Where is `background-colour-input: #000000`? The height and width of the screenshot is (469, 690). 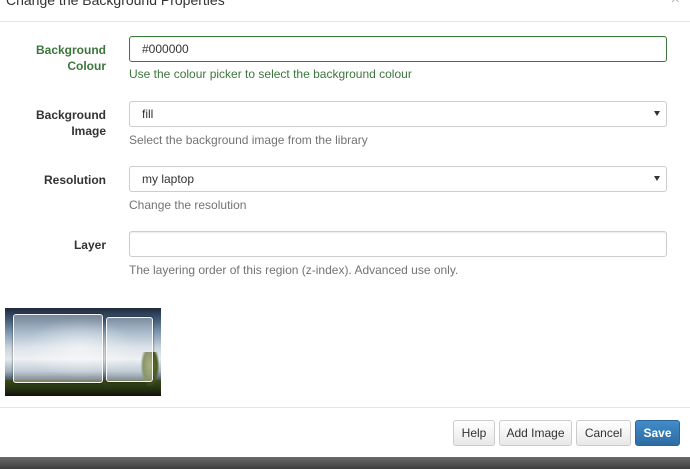
background-colour-input: #000000 is located at coordinates (398, 49).